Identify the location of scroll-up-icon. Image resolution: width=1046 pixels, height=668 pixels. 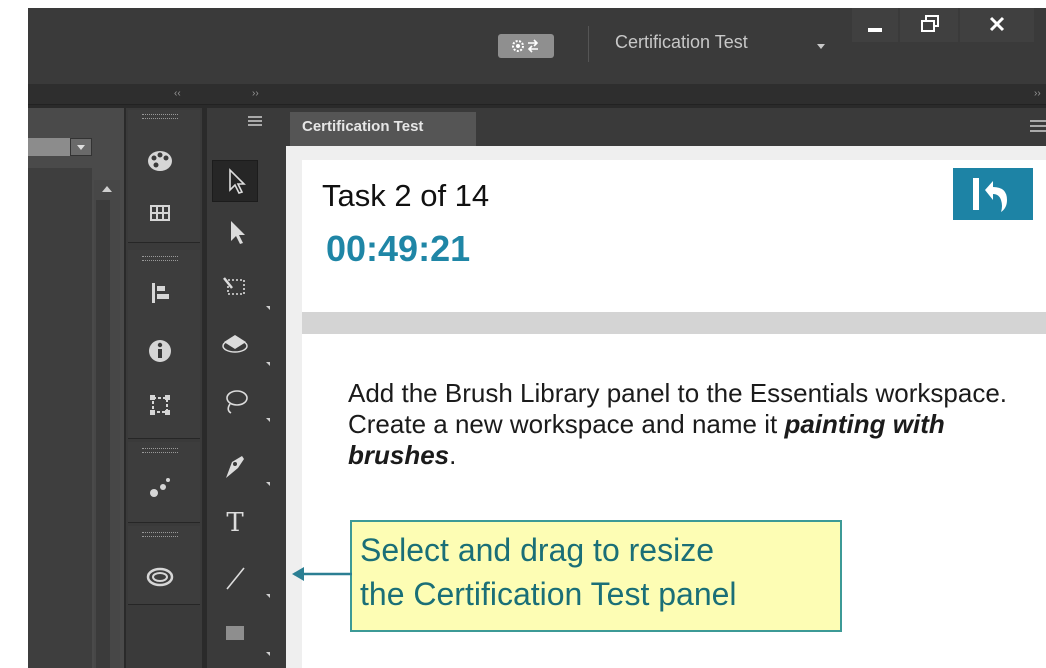
(107, 189).